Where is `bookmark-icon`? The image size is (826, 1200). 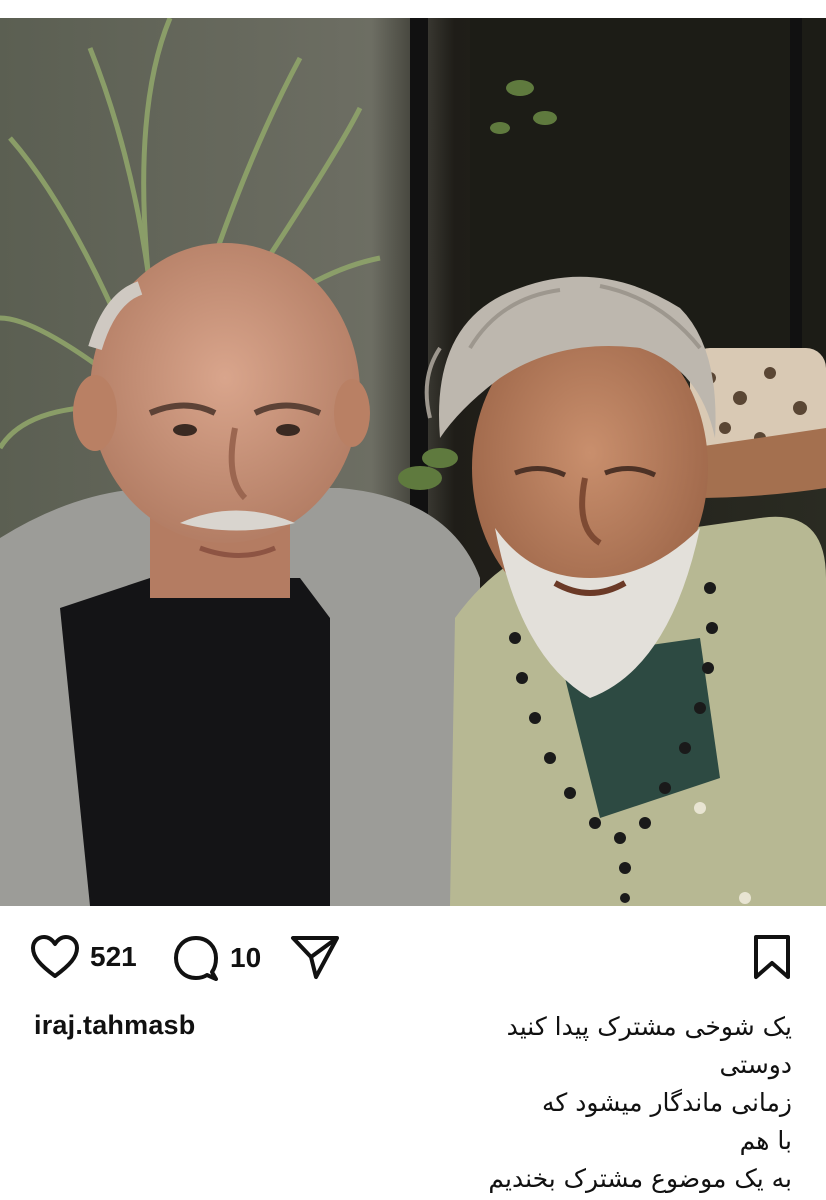
bookmark-icon is located at coordinates (772, 957).